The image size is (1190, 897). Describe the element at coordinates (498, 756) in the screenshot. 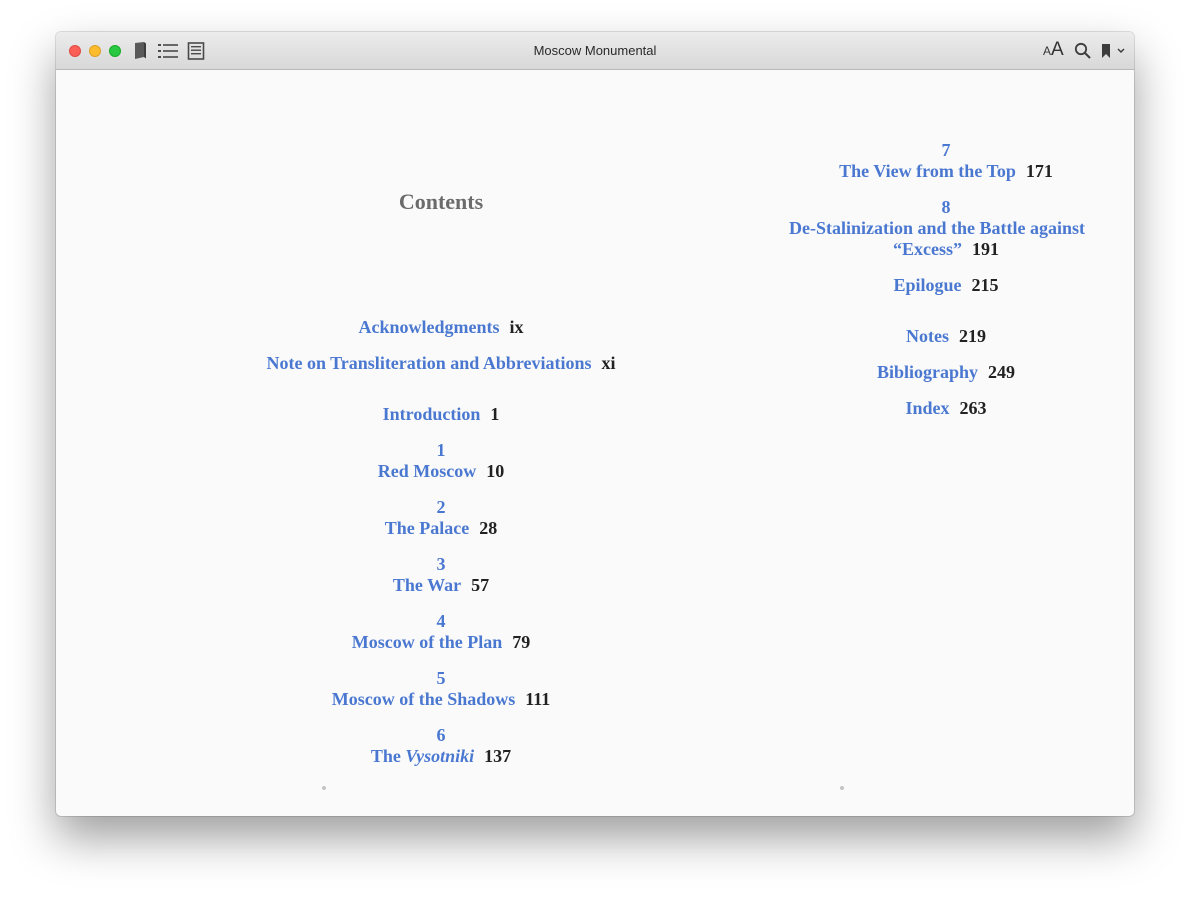

I see `toc-page-number: 137` at that location.